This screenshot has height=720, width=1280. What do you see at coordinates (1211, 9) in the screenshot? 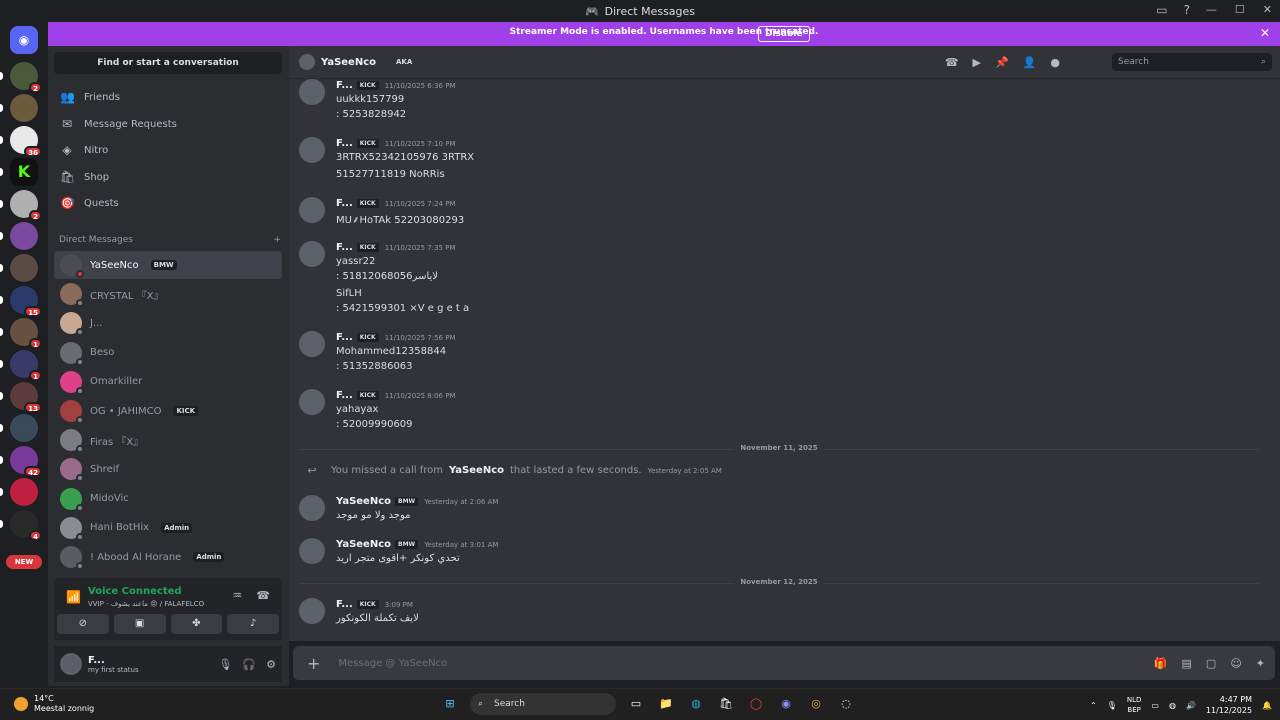
I see `minimize-button: —` at bounding box center [1211, 9].